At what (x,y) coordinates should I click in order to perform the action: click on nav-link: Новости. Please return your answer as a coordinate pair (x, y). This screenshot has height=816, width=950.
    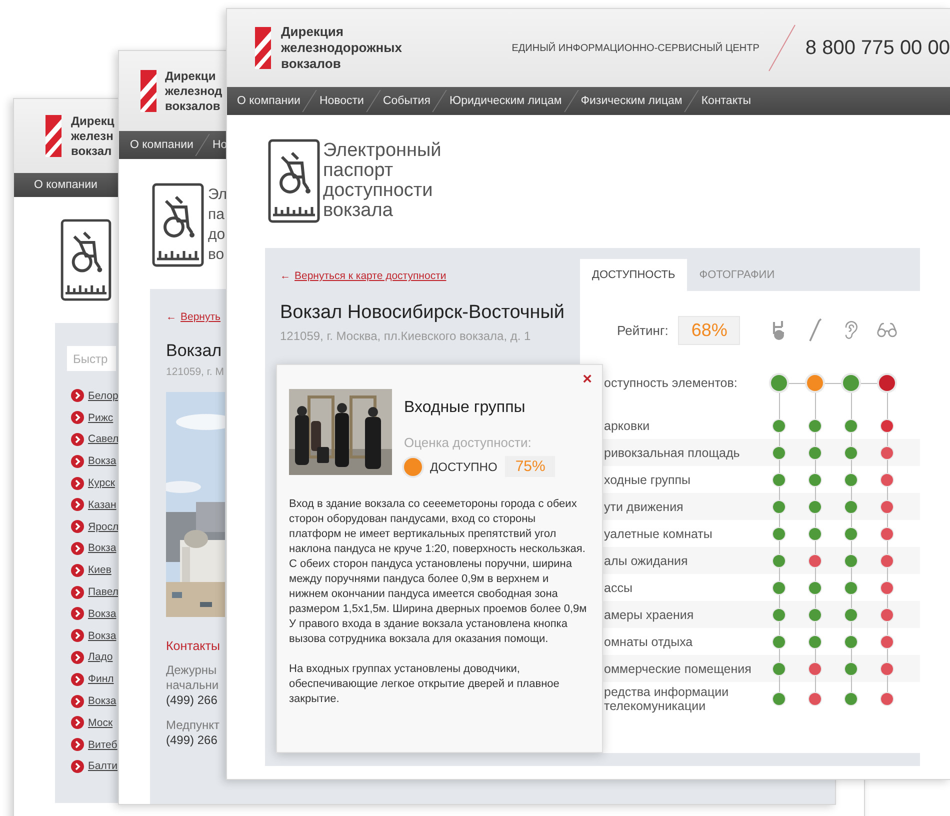
    Looking at the image, I should click on (341, 101).